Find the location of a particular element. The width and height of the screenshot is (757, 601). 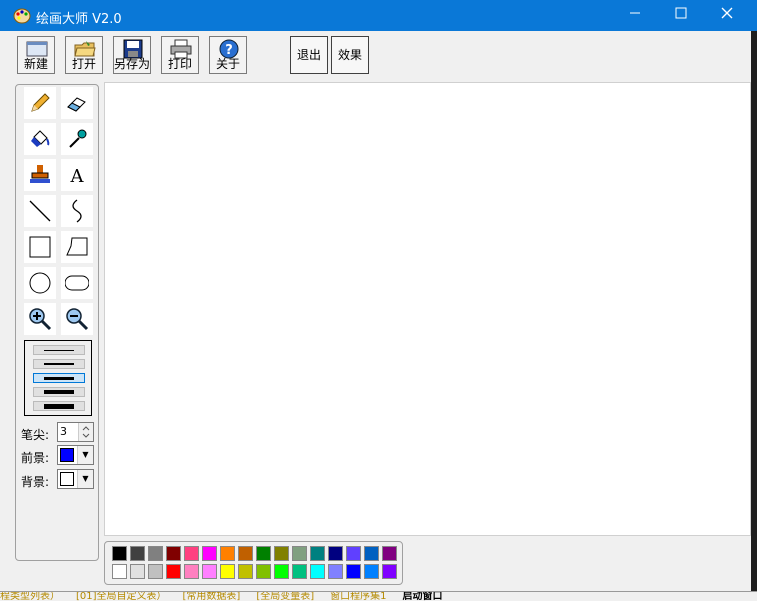

window-title: 绘画大师 V2.0 is located at coordinates (79, 19).